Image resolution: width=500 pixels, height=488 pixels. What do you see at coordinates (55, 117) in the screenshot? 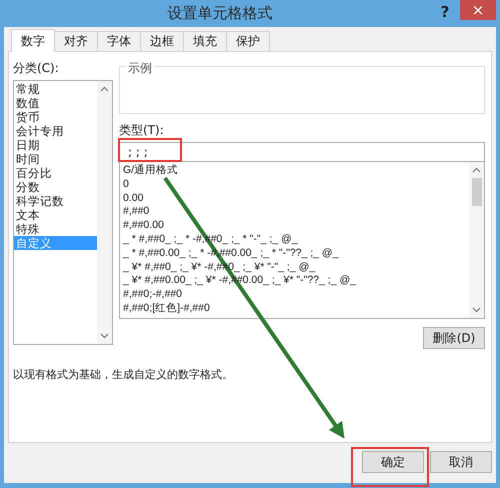
I see `category-item: 货币` at bounding box center [55, 117].